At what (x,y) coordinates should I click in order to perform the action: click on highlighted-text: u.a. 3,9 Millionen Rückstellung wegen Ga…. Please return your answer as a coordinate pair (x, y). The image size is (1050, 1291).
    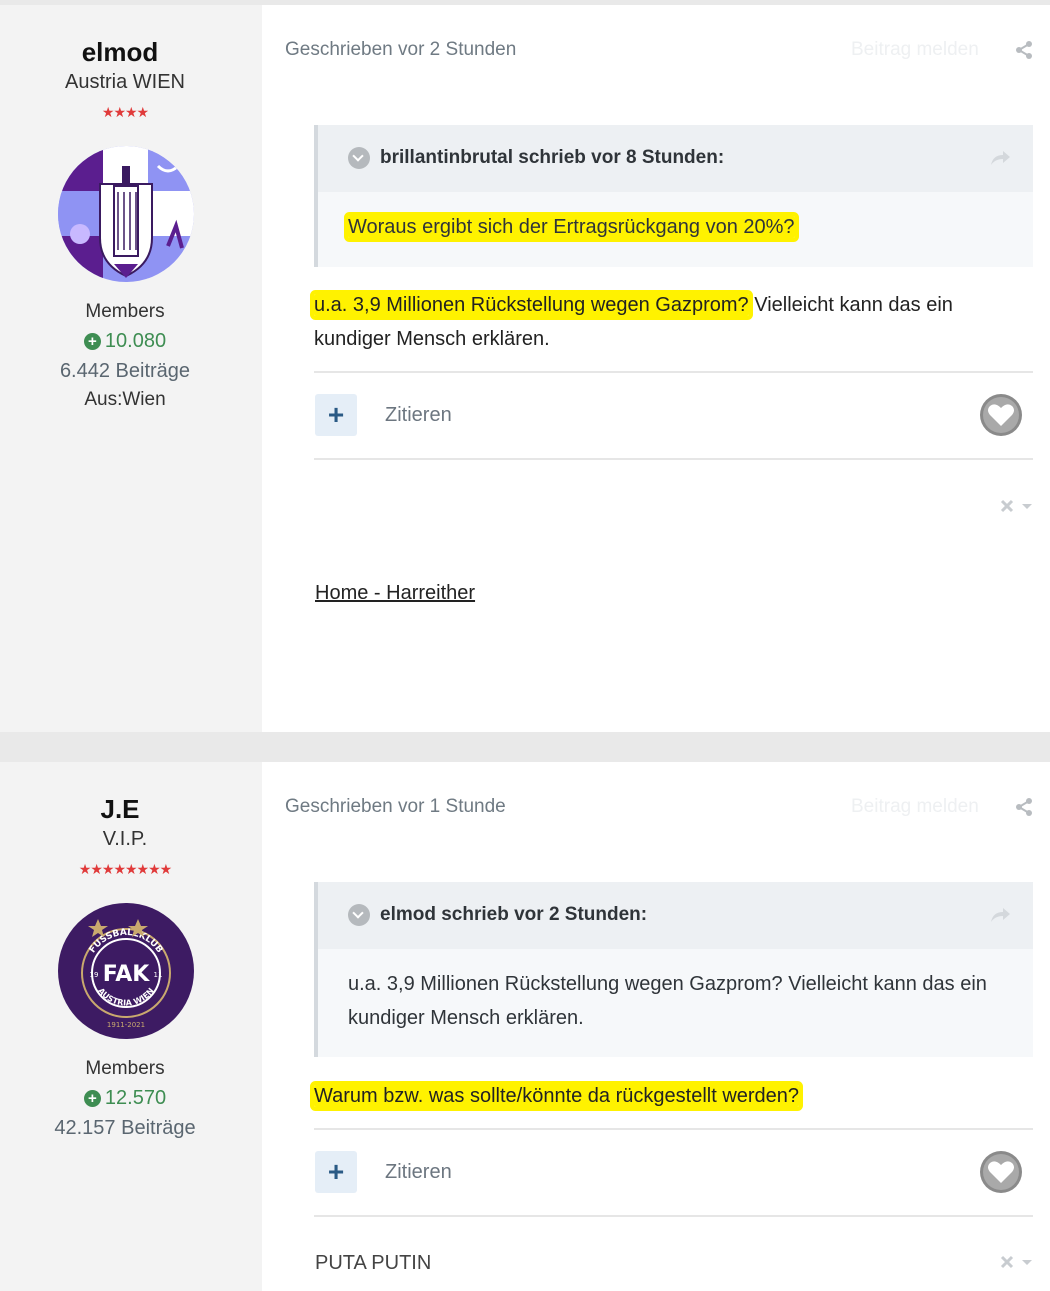
    Looking at the image, I should click on (531, 305).